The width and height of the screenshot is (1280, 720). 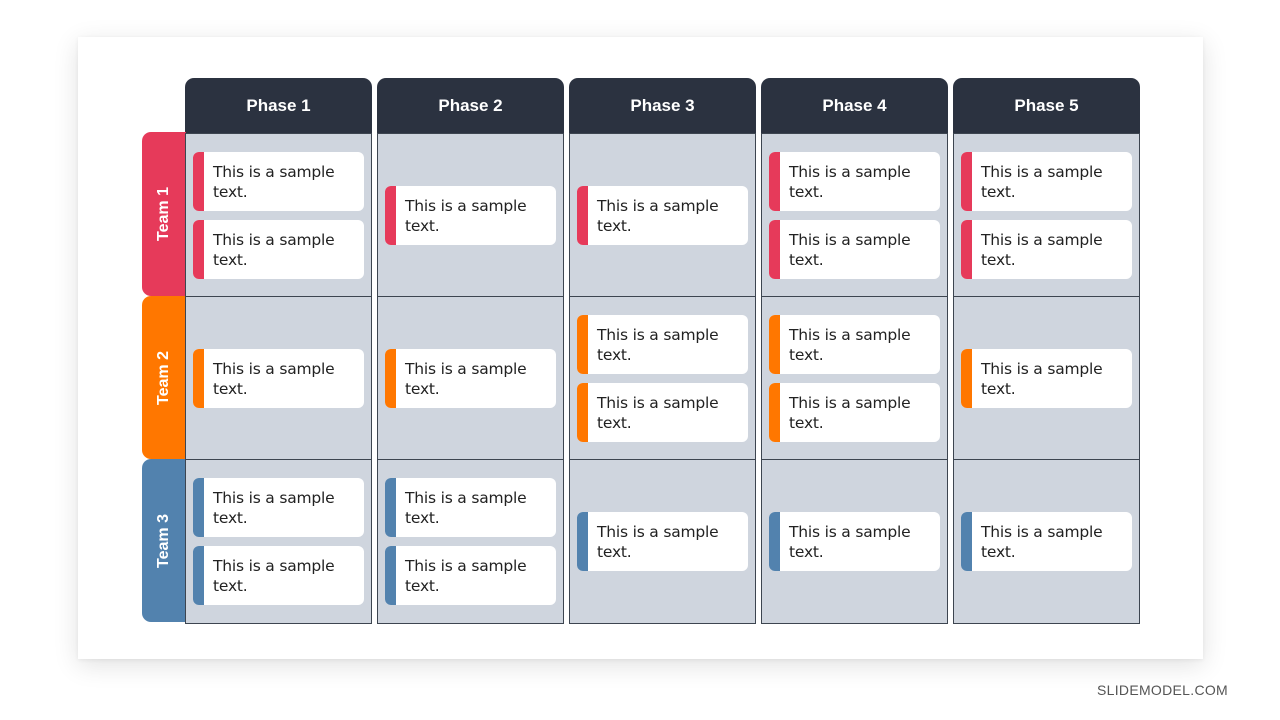 I want to click on team-label-text: Team 1, so click(x=164, y=214).